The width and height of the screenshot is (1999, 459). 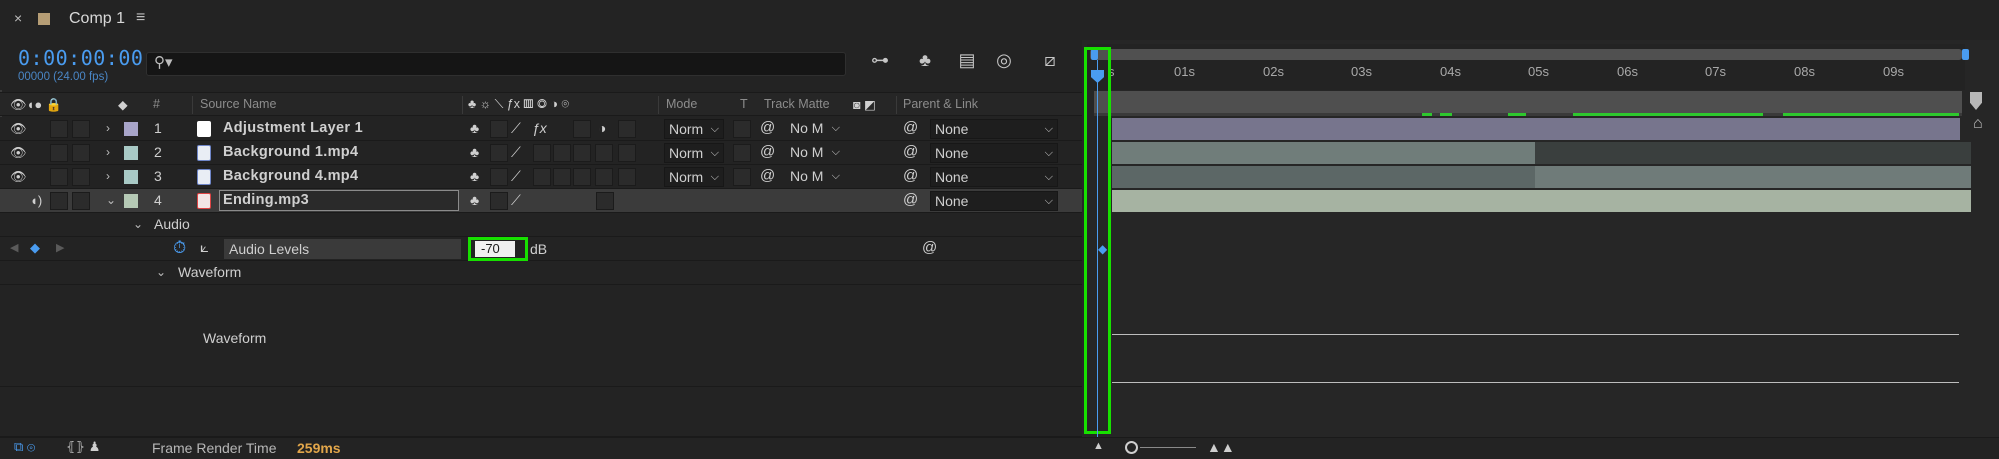 I want to click on motion-blur-icon: ◎, so click(x=1004, y=62).